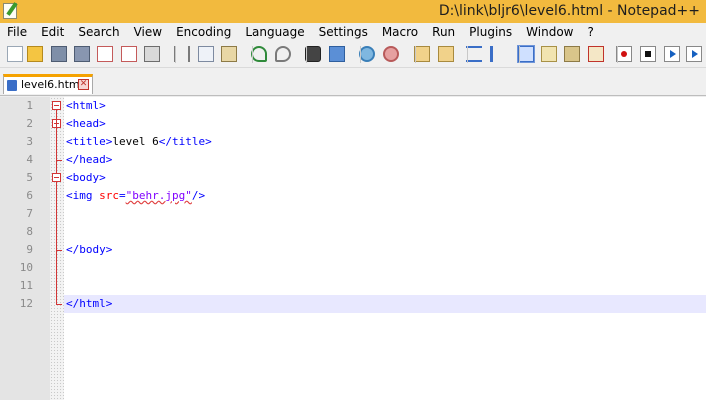 This screenshot has height=400, width=706. I want to click on show-all-chars-icon, so click(498, 54).